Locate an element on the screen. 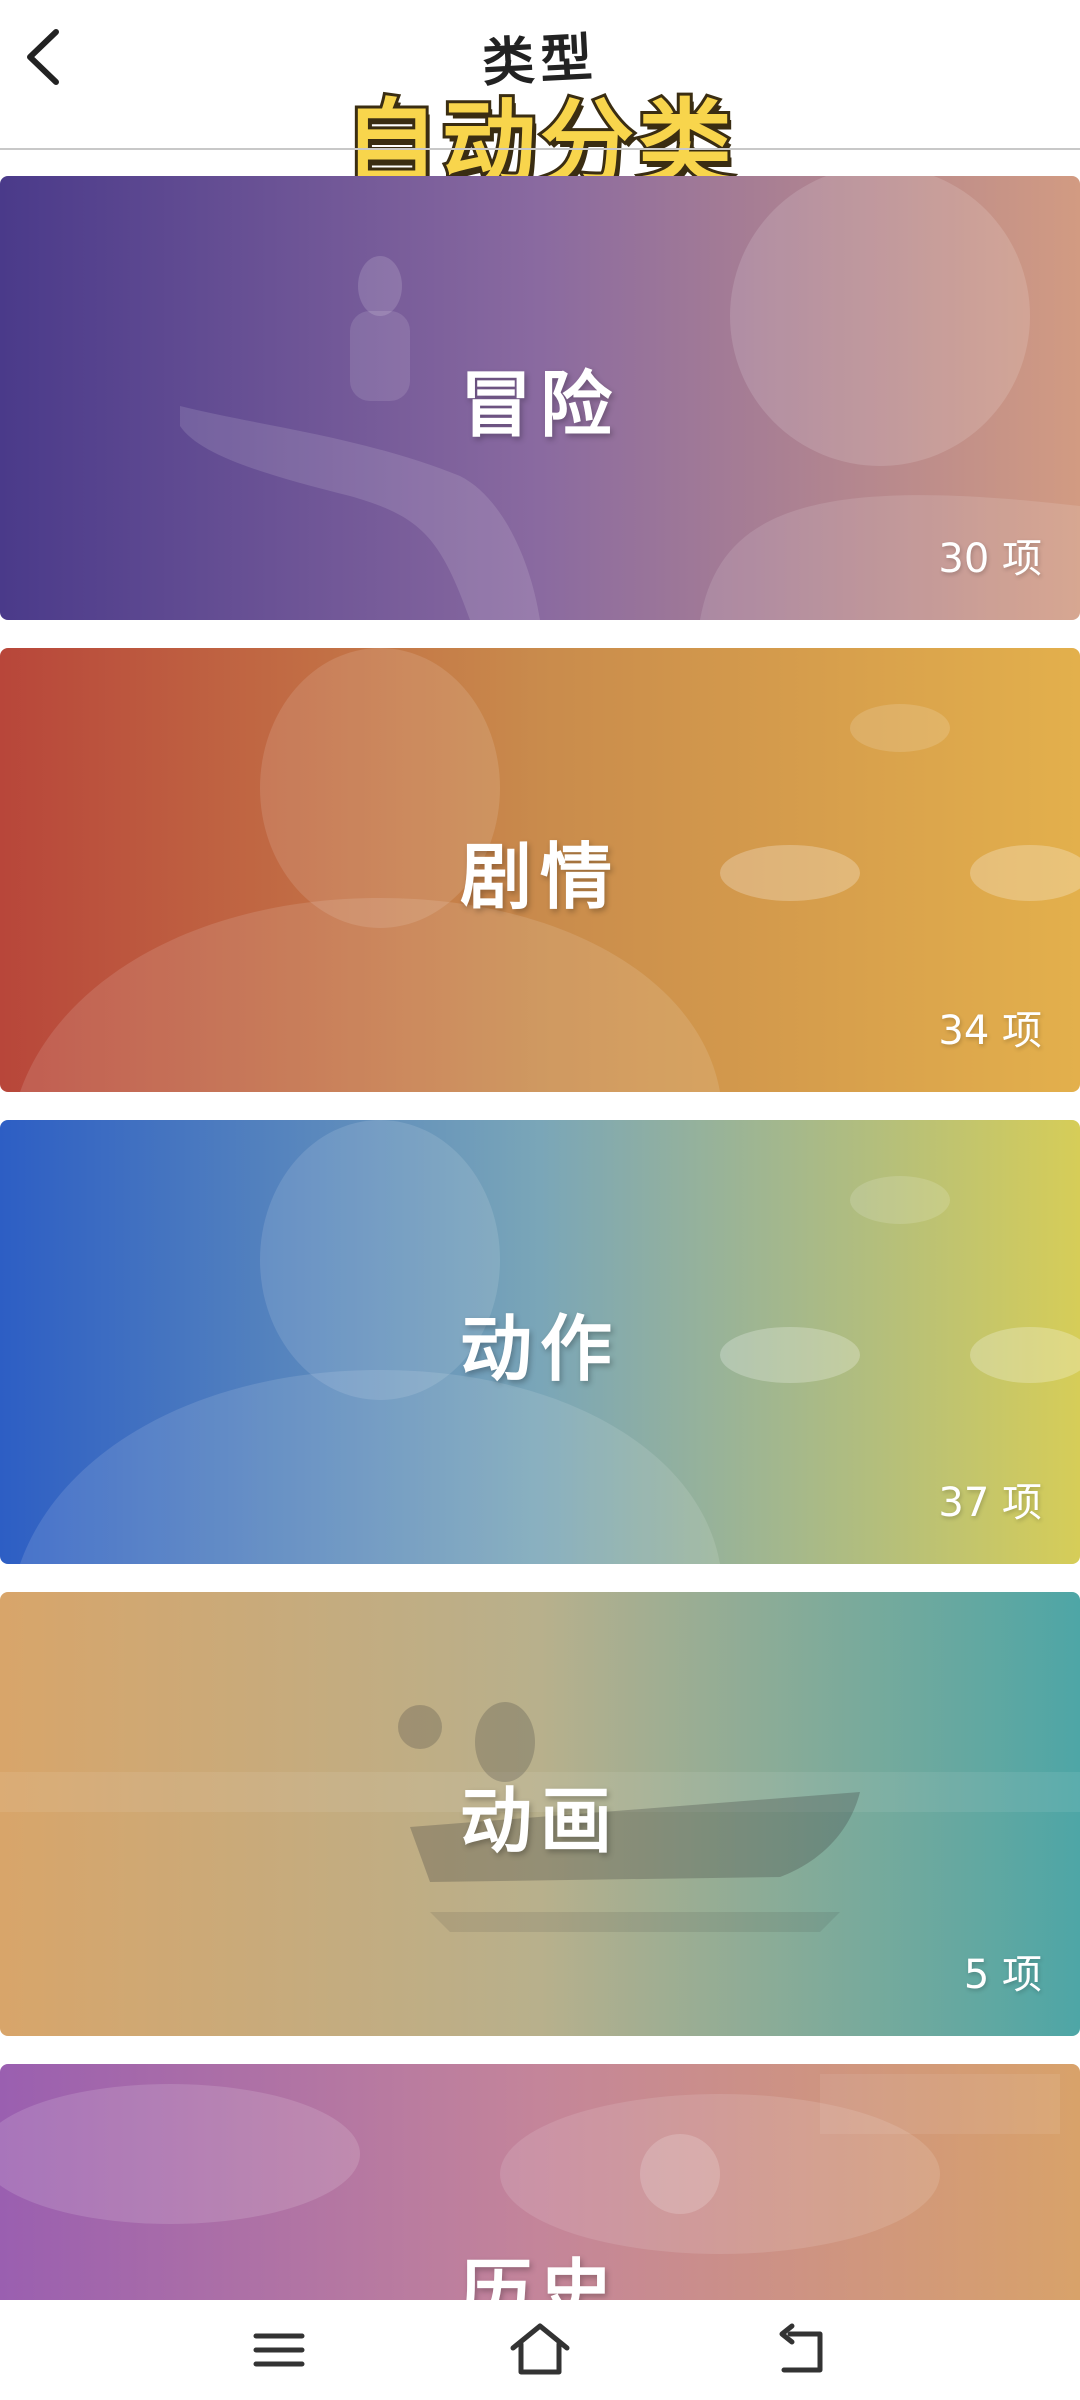  category-card-history: 历史 is located at coordinates (540, 2182).